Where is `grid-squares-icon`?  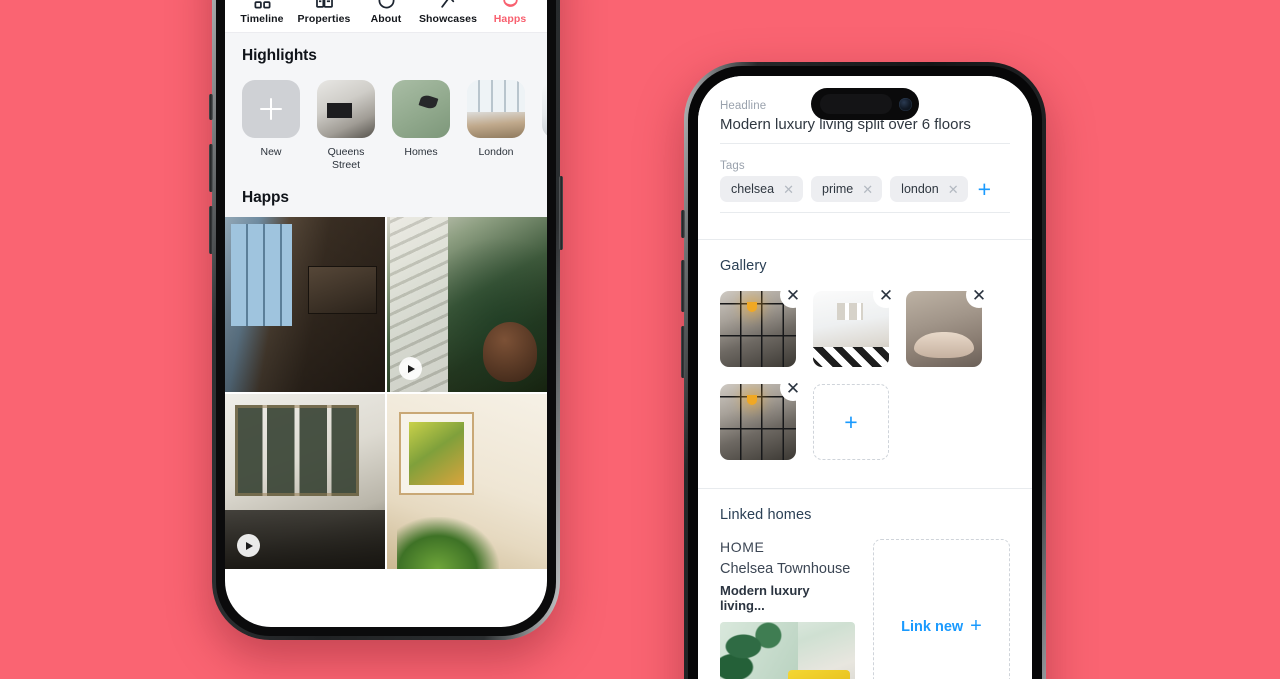 grid-squares-icon is located at coordinates (262, 5).